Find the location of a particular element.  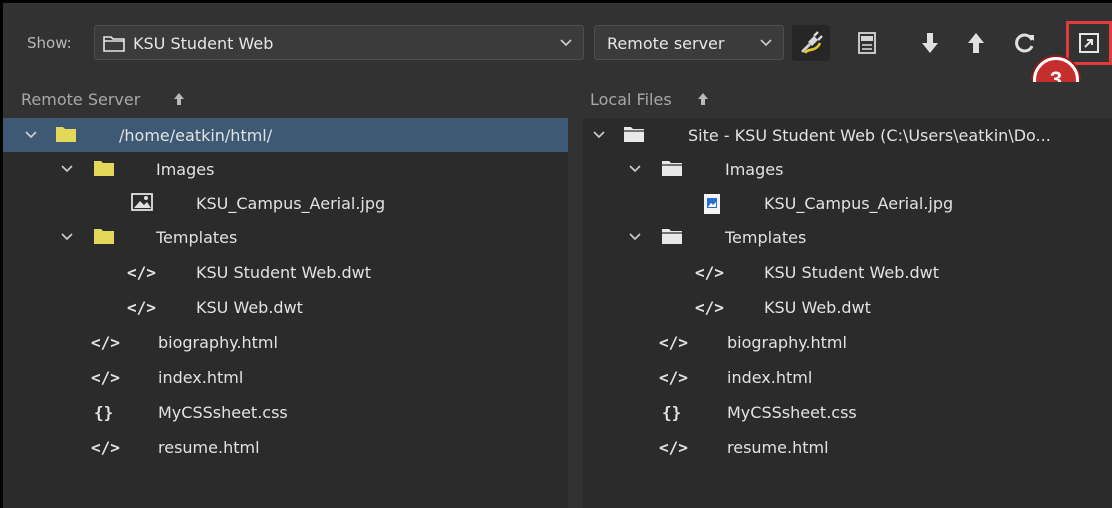

download-arrow-icon is located at coordinates (930, 43).